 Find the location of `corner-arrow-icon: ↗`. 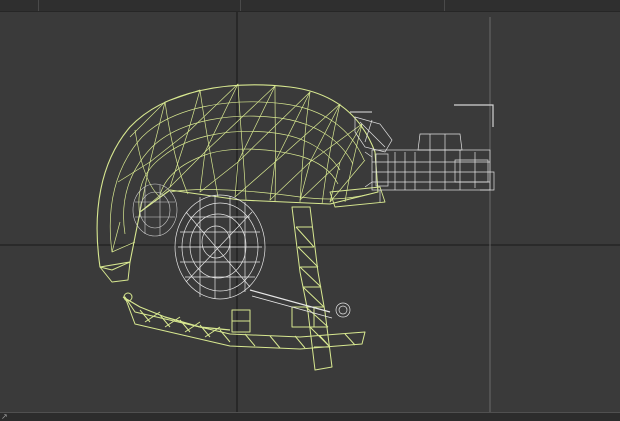

corner-arrow-icon: ↗ is located at coordinates (4, 416).